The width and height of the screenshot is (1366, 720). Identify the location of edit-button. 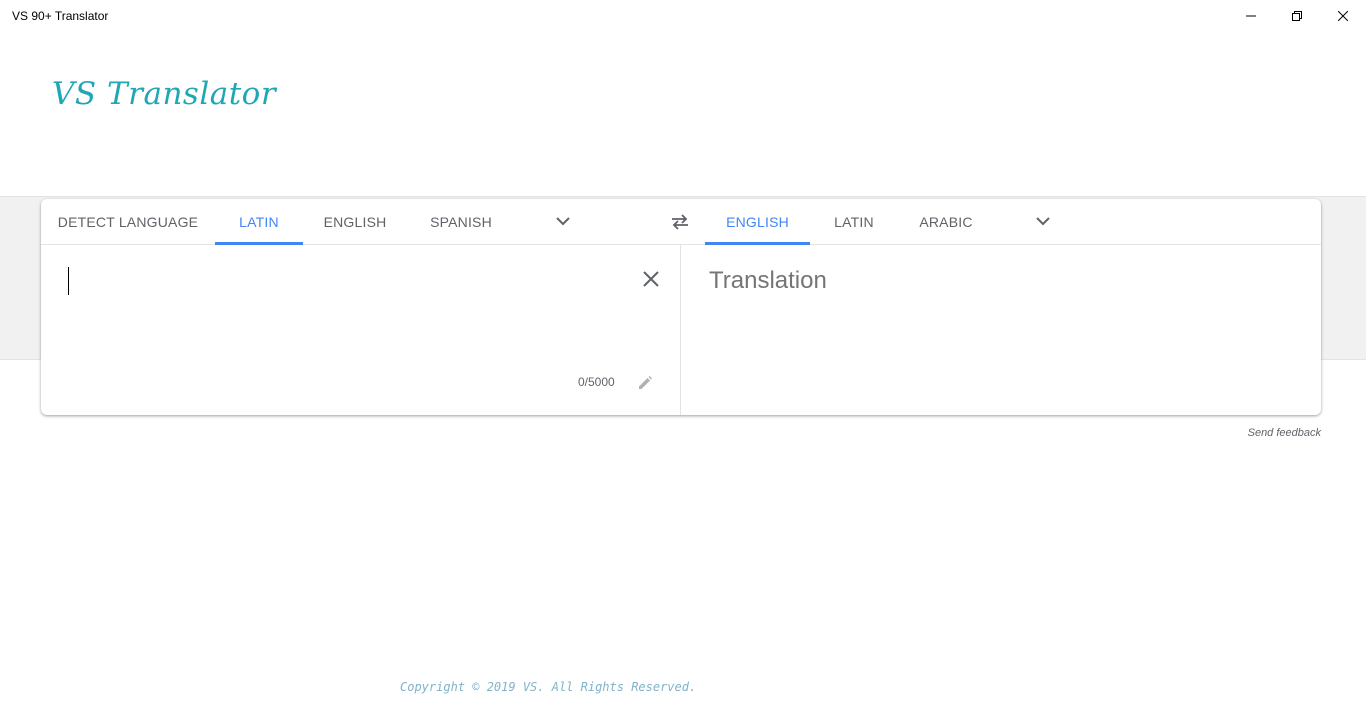
(645, 383).